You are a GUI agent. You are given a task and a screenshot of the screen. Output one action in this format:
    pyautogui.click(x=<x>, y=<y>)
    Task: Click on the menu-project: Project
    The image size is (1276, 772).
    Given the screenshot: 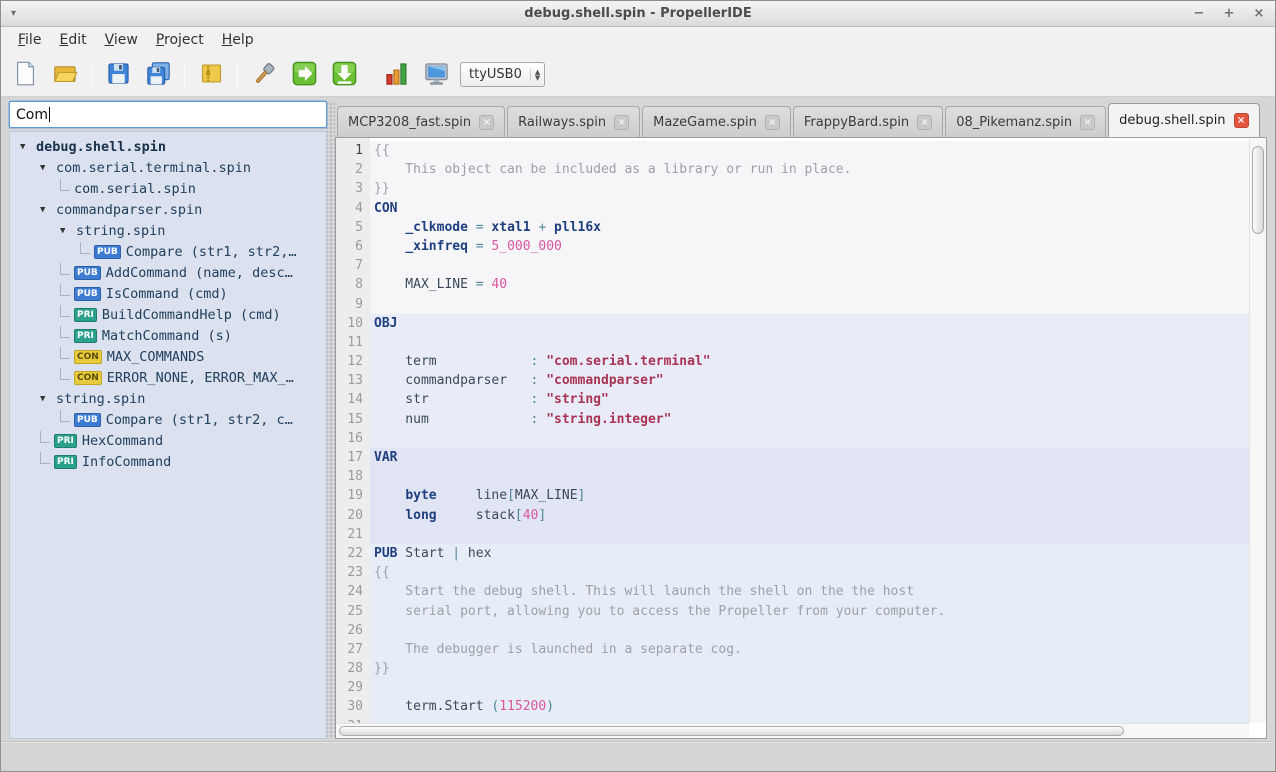 What is the action you would take?
    pyautogui.click(x=180, y=40)
    